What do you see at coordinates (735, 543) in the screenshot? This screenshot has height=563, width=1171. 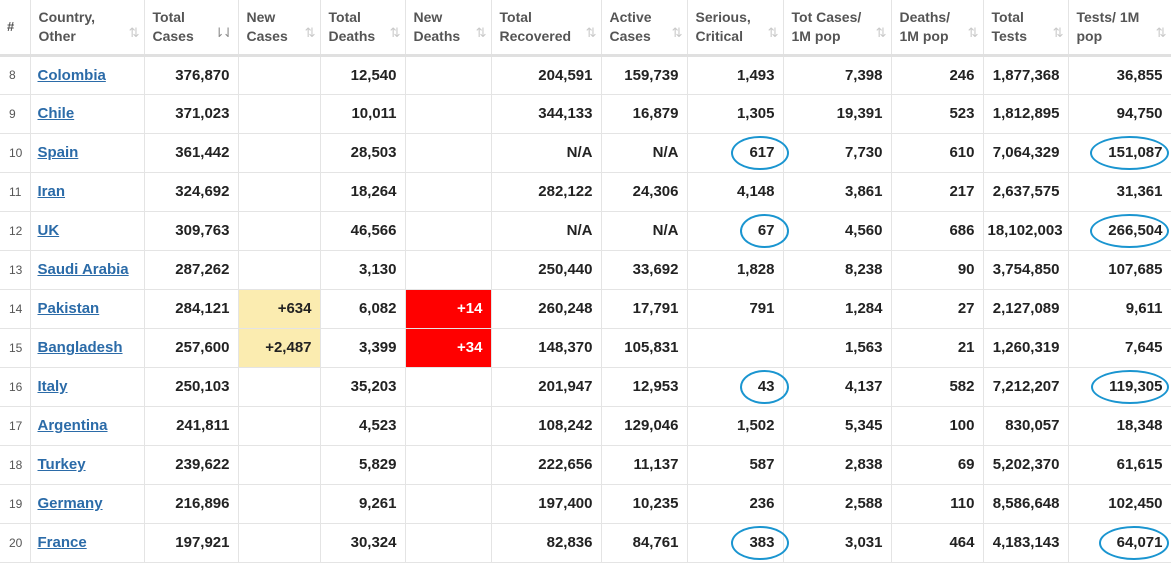 I see `cell-serious-critical: 383` at bounding box center [735, 543].